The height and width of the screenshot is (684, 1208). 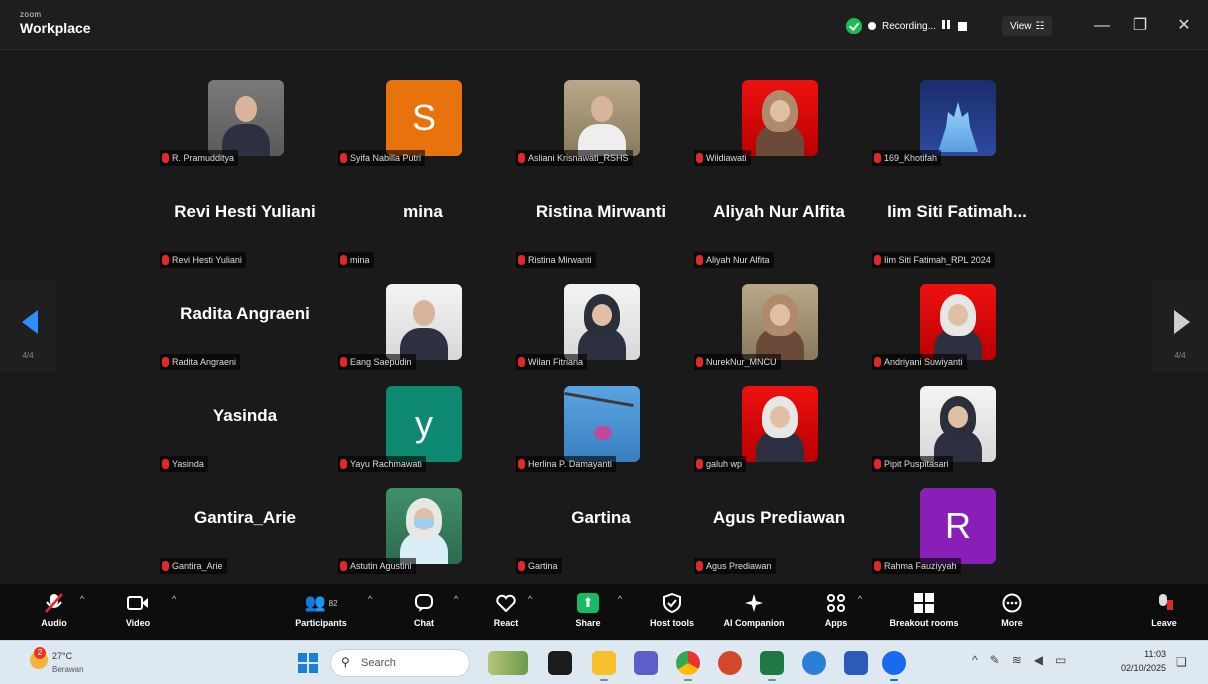 I want to click on teams-icon, so click(x=646, y=663).